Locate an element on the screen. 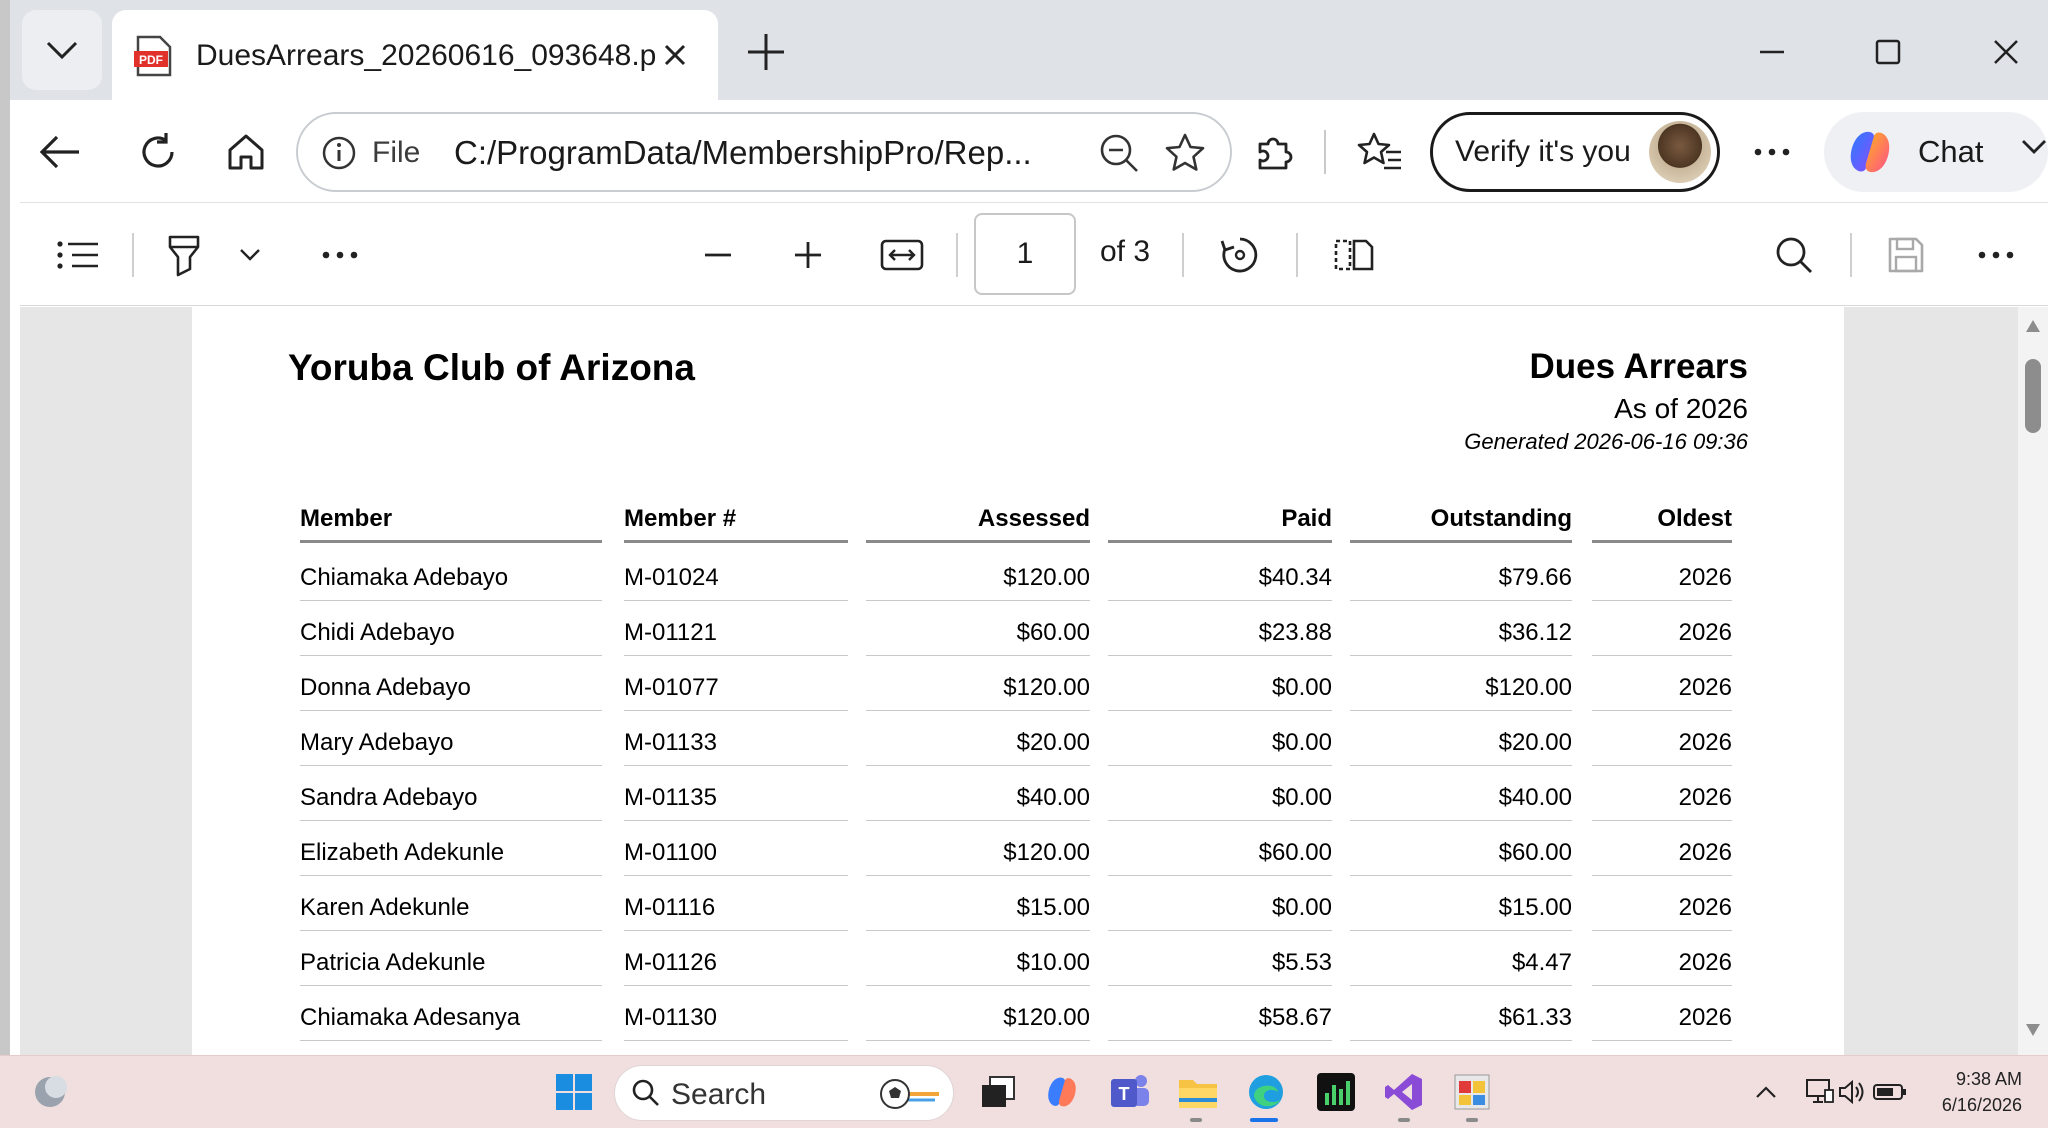 The image size is (2048, 1128). task-view-button is located at coordinates (998, 1092).